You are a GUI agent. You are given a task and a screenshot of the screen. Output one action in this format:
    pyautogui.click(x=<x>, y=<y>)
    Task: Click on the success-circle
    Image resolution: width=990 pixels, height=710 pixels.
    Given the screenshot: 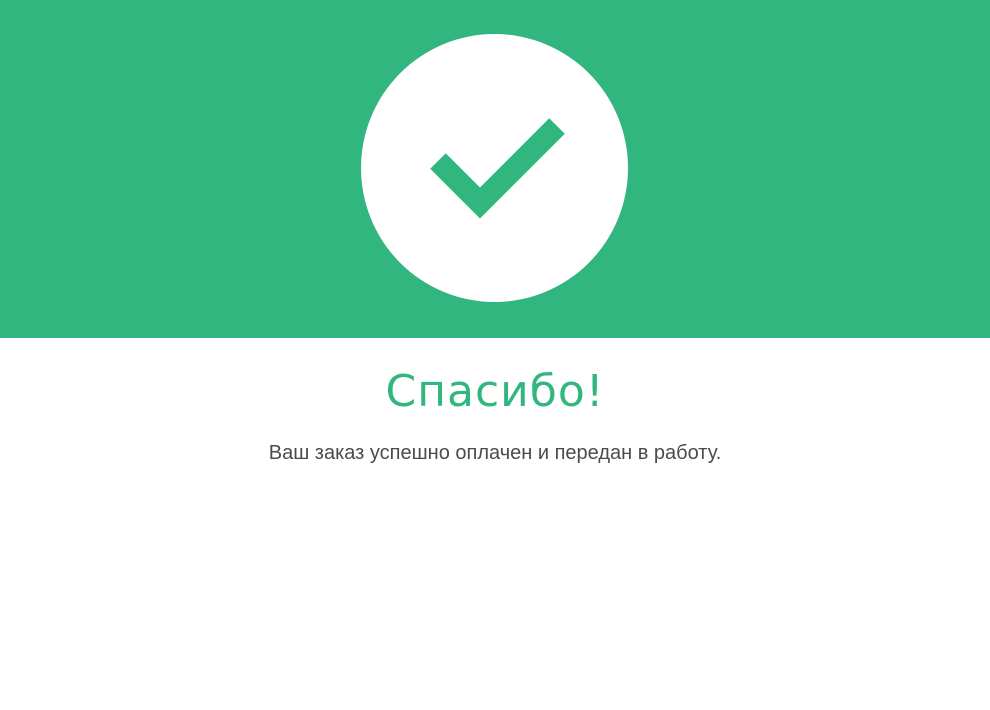 What is the action you would take?
    pyautogui.click(x=494, y=168)
    